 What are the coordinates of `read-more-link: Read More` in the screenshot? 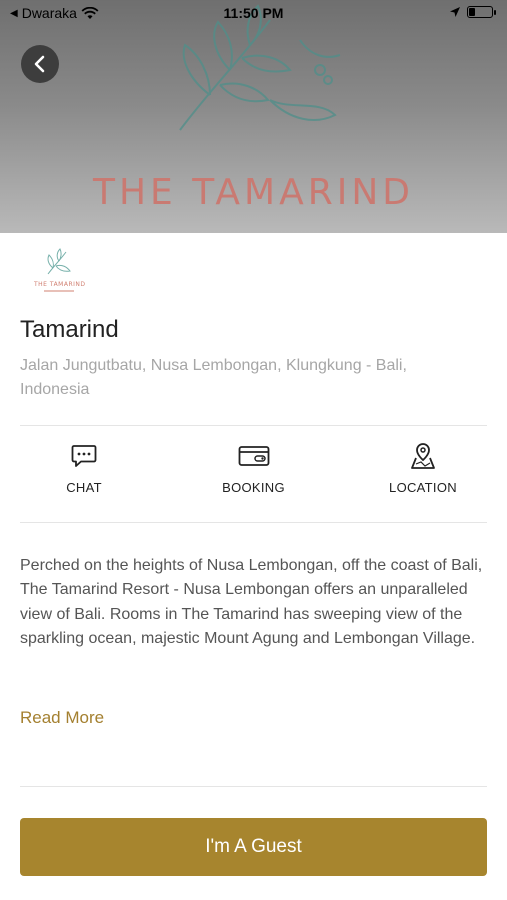 It's located at (62, 718).